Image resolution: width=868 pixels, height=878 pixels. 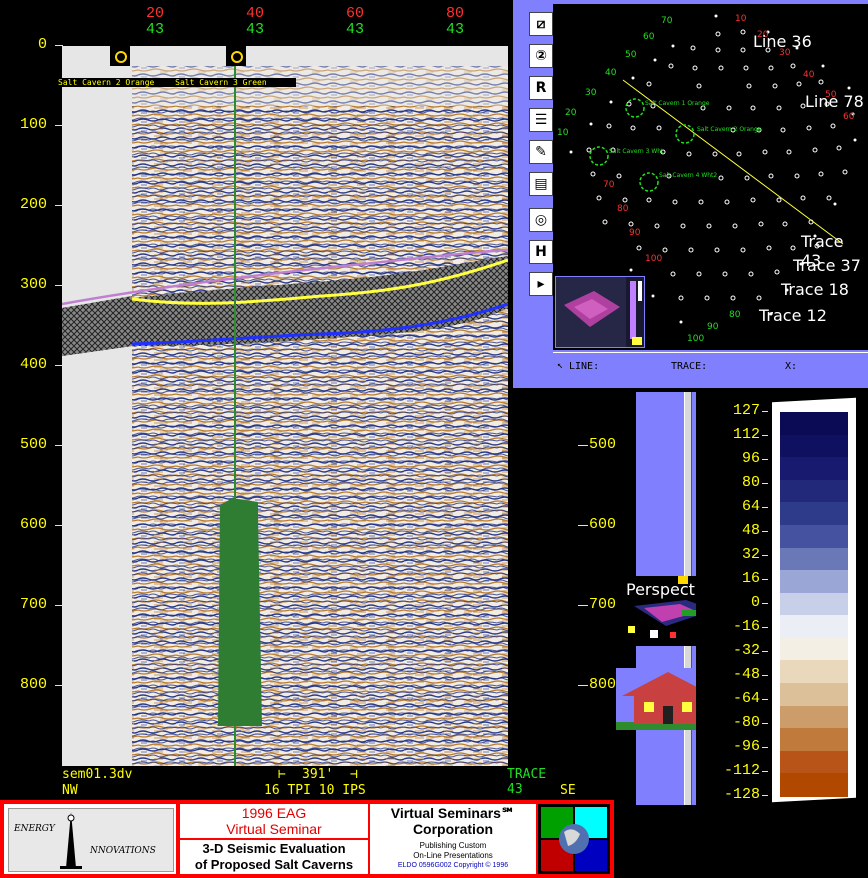 I want to click on list-tool-button: ☰, so click(x=541, y=120).